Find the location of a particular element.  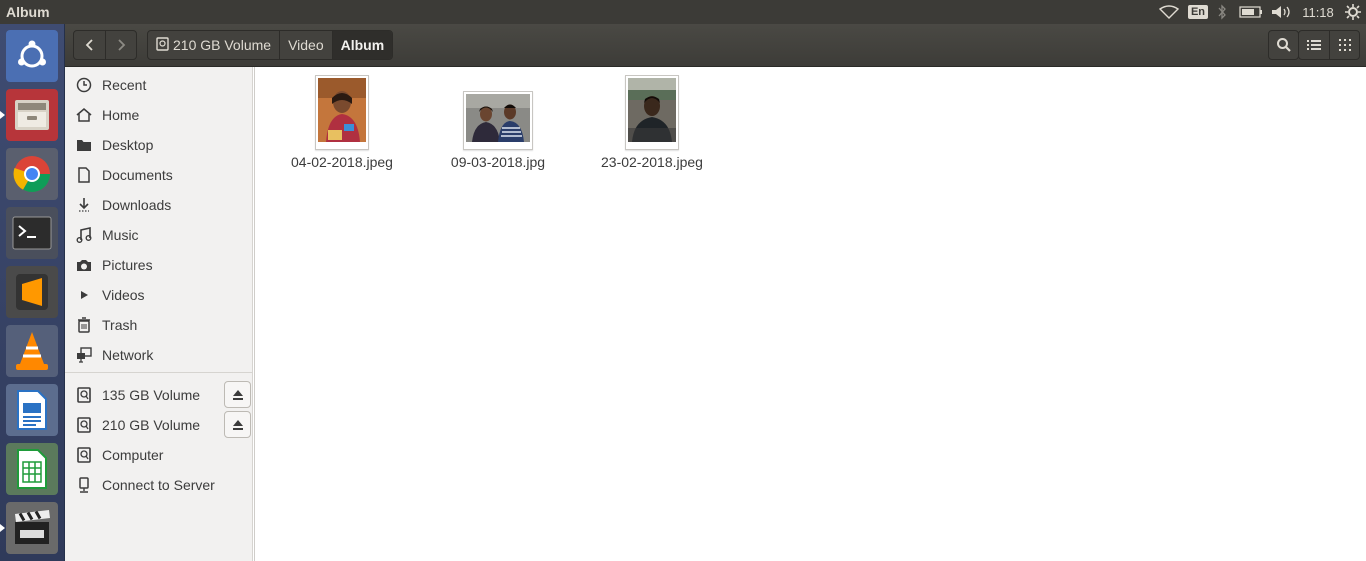

file-item: 09-03-2018.jpg is located at coordinates (498, 130).